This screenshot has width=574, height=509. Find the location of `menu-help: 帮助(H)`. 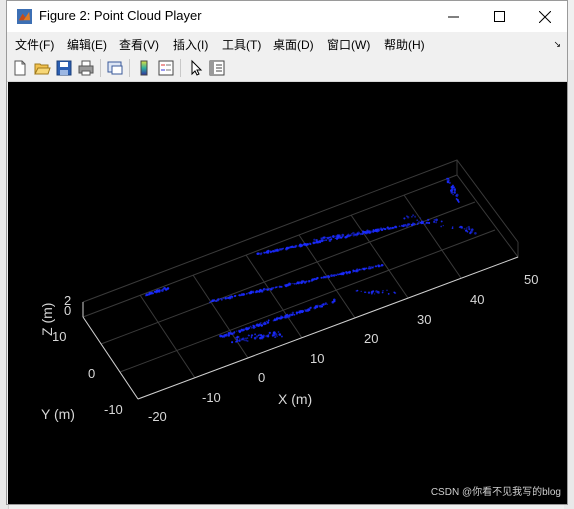

menu-help: 帮助(H) is located at coordinates (404, 44).